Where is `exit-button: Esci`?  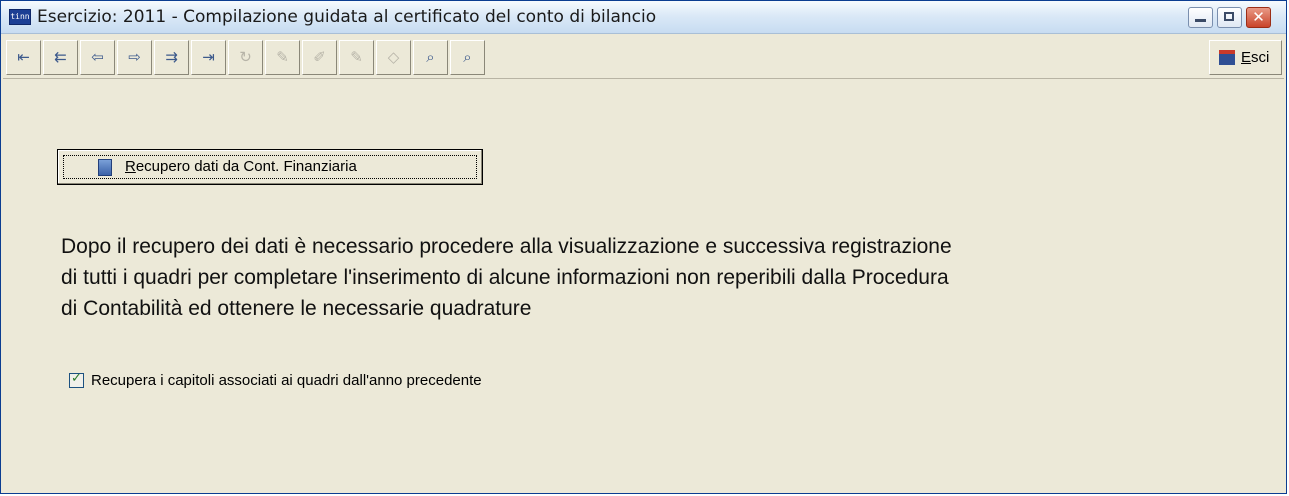
exit-button: Esci is located at coordinates (1245, 57).